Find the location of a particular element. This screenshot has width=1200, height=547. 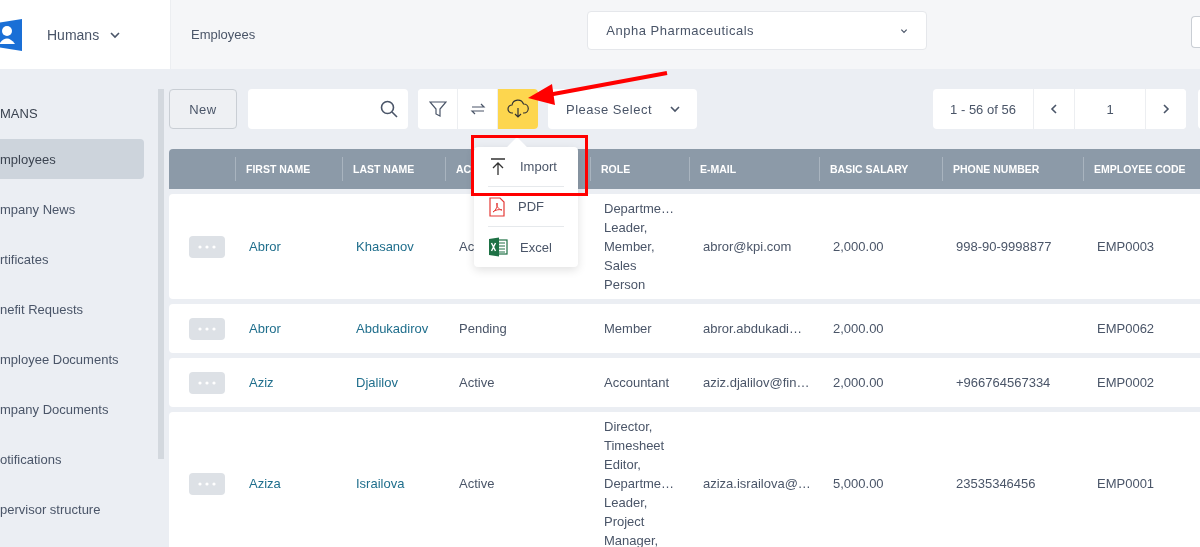

role-text: Director, Timesheet Editor, Departme… Leader, Project Manager, is located at coordinates (639, 482).